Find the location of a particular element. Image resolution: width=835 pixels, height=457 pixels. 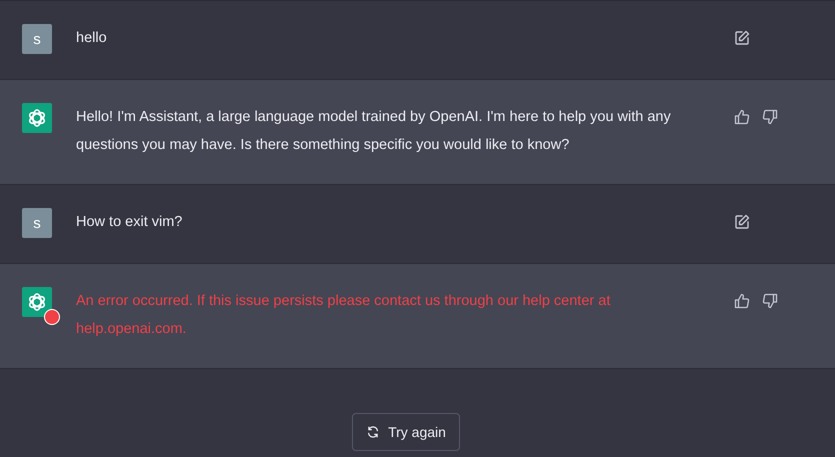

try-again-button: Try again is located at coordinates (406, 432).